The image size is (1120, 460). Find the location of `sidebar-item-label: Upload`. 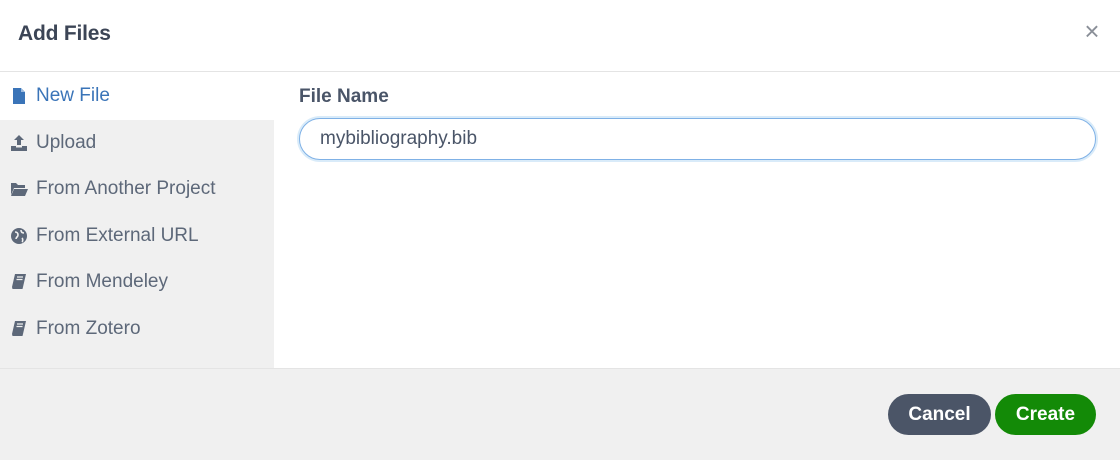

sidebar-item-label: Upload is located at coordinates (66, 142).